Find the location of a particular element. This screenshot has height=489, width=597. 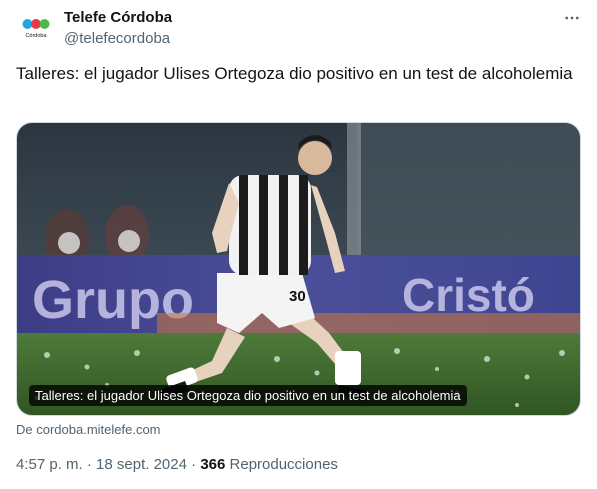

tweet-date: 18 sept. 2024 is located at coordinates (141, 464).